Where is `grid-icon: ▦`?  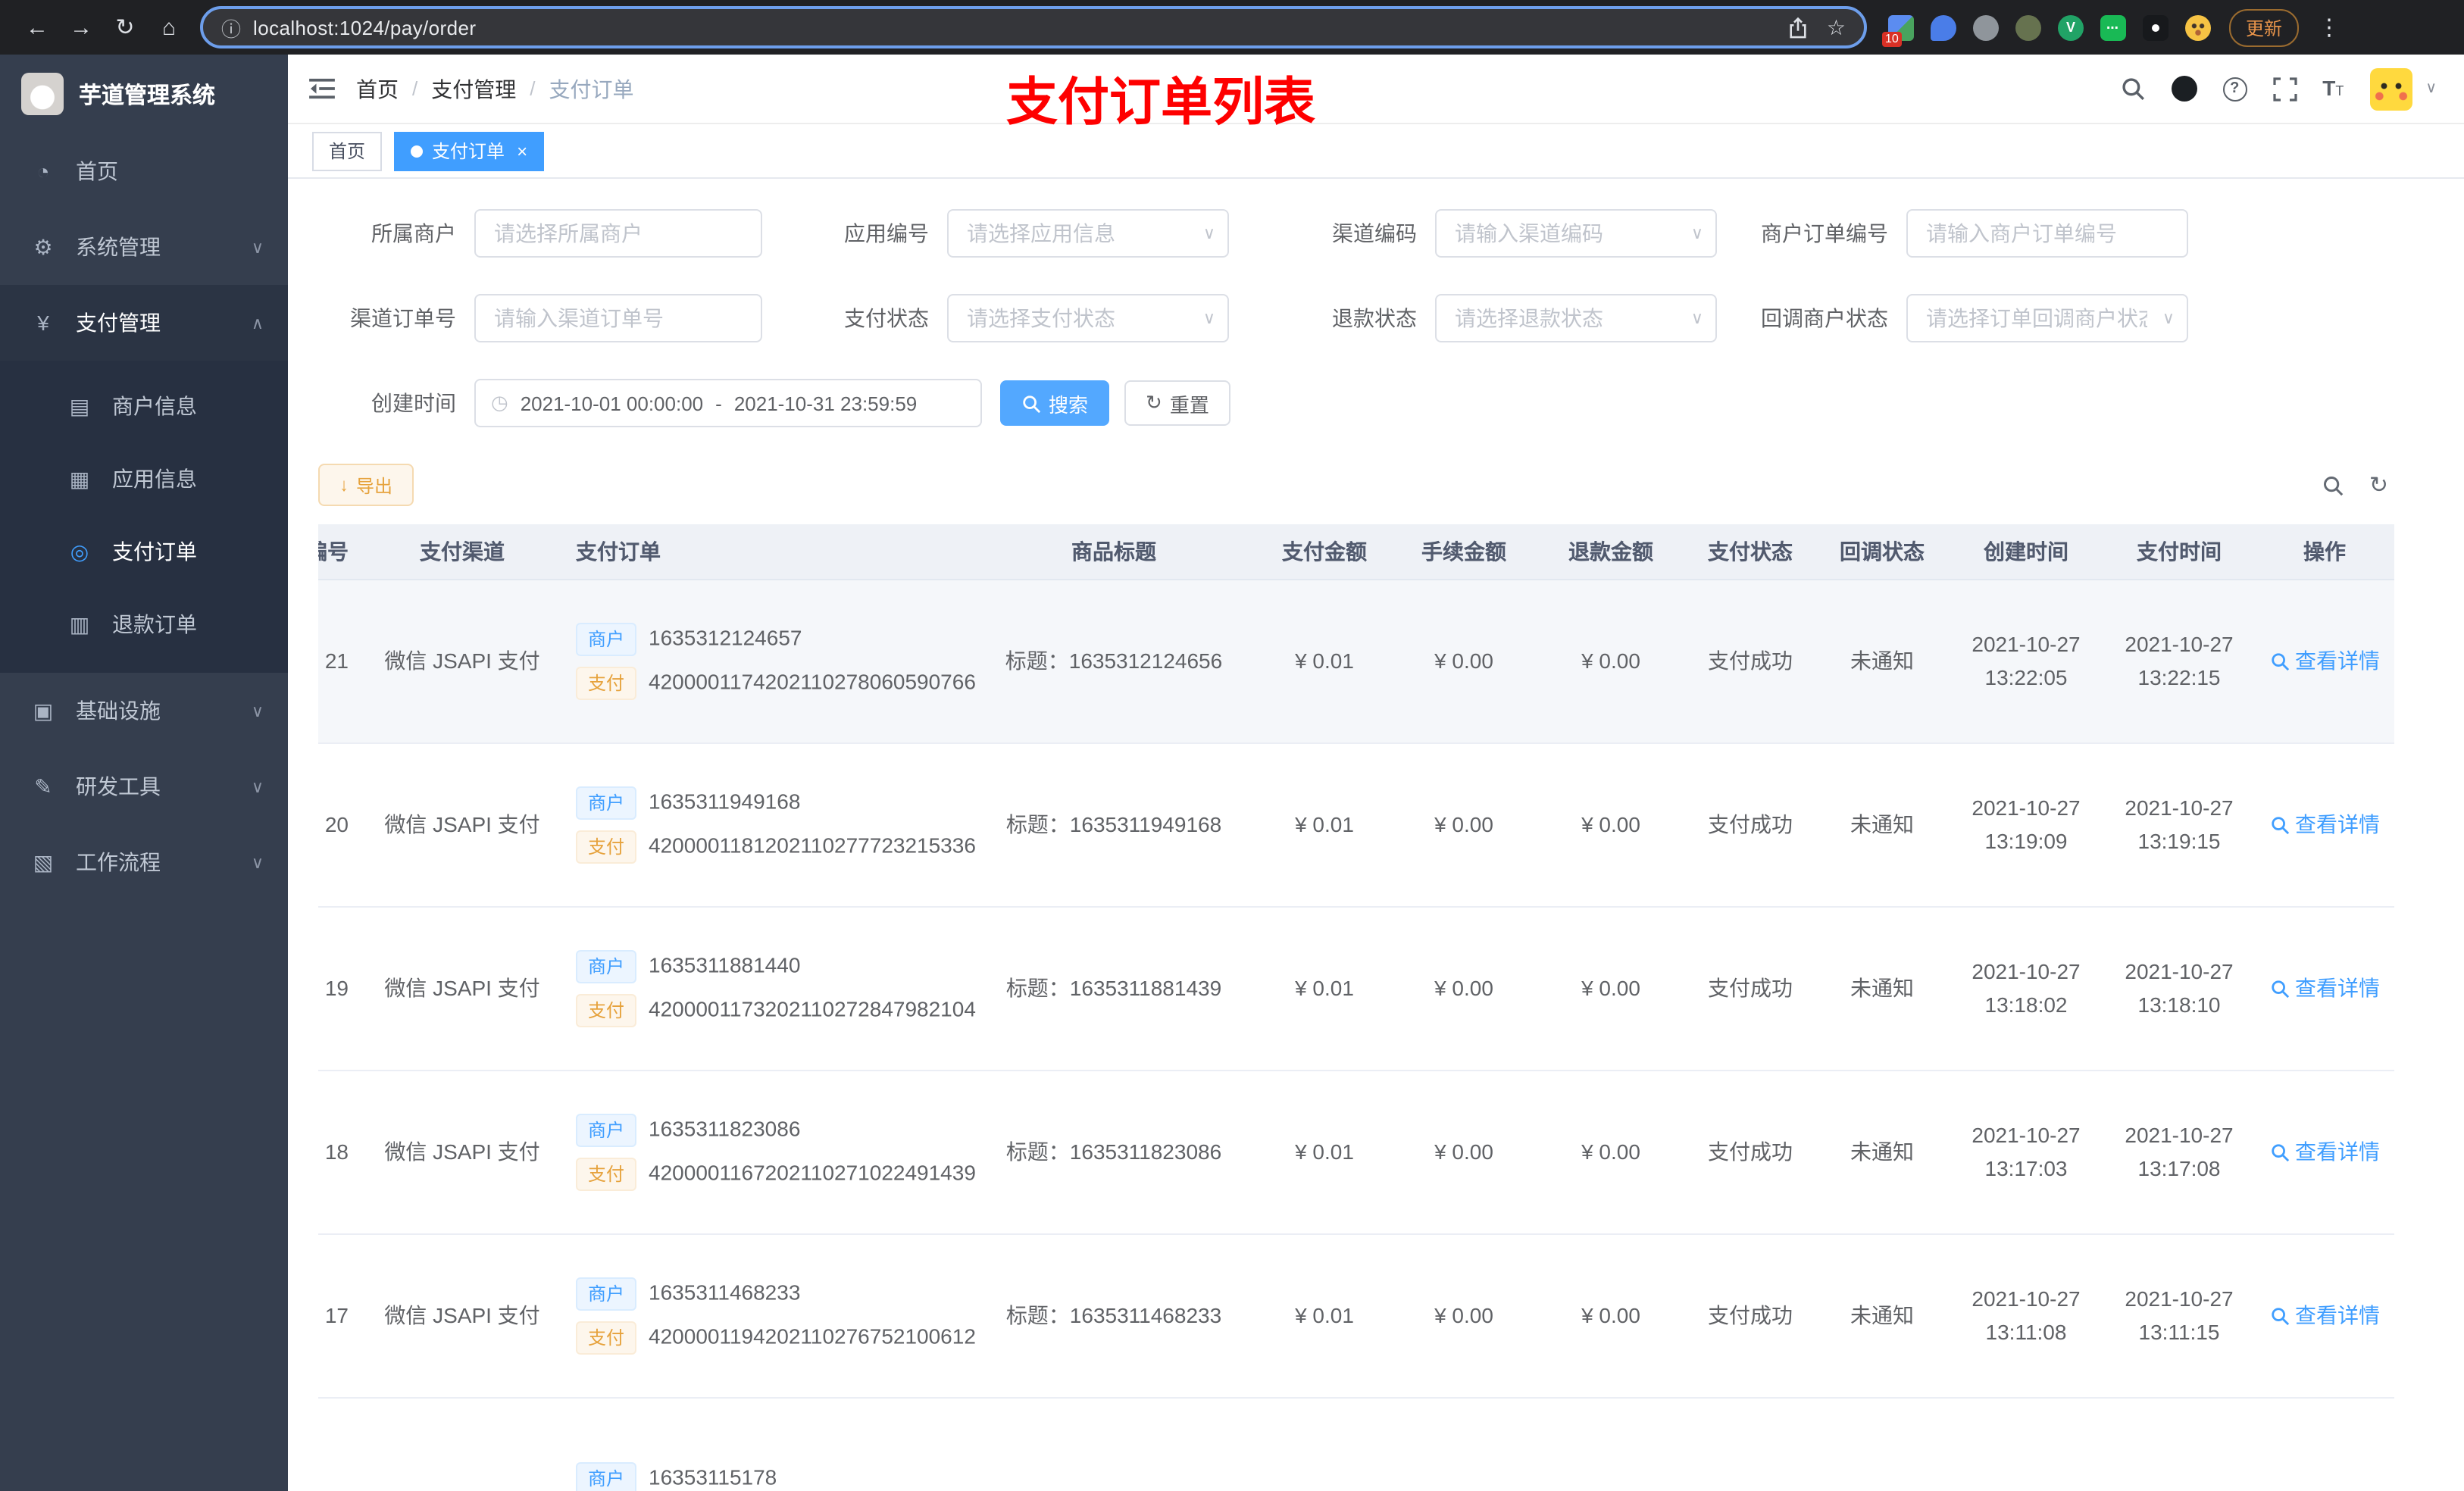
grid-icon: ▦ is located at coordinates (79, 478).